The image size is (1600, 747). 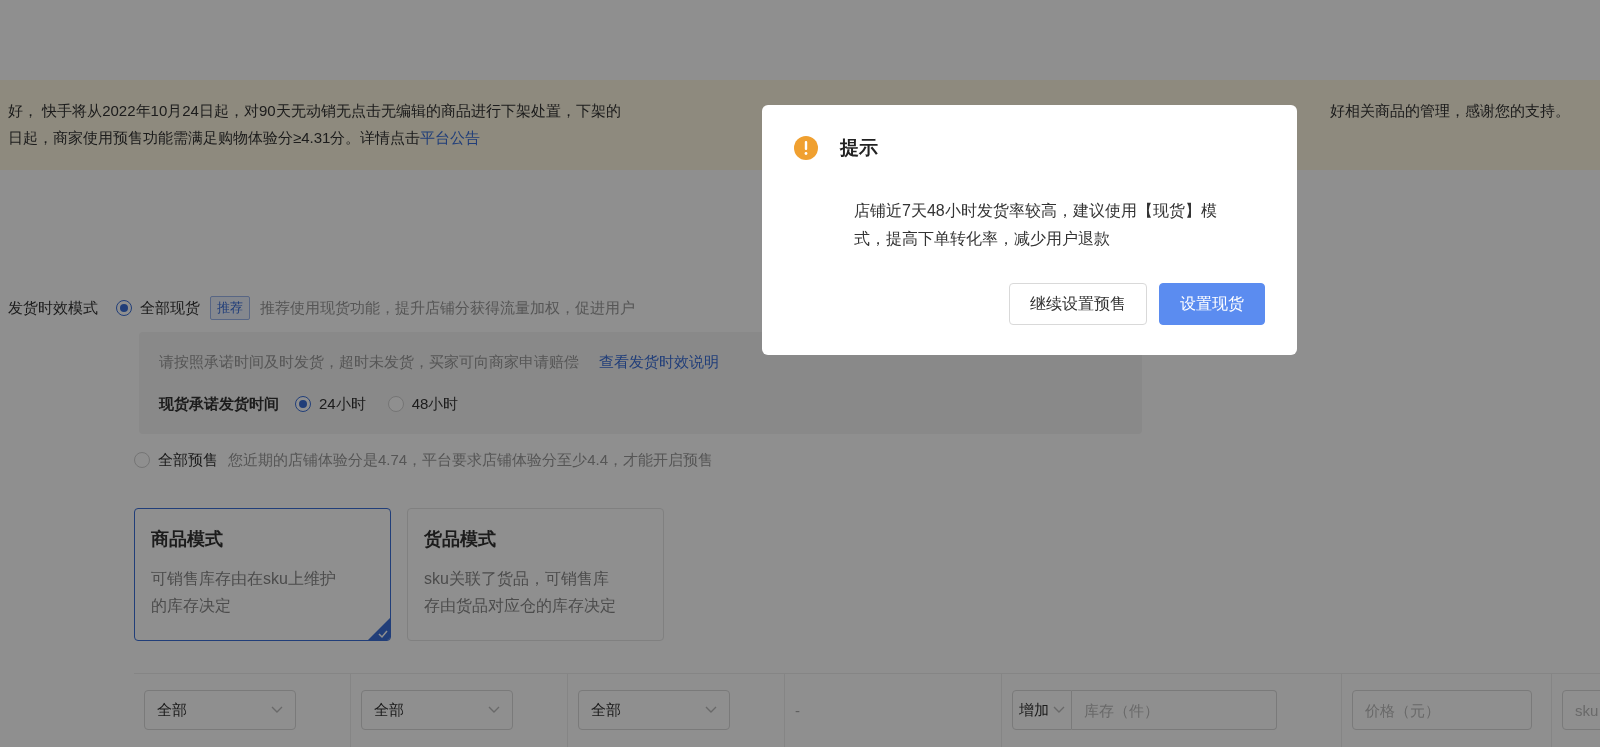 What do you see at coordinates (314, 111) in the screenshot?
I see `notice-text: 好， 快手将从2022年10月24日起，对90天无动销无点击无编辑的商品进行下架处置，下架的` at bounding box center [314, 111].